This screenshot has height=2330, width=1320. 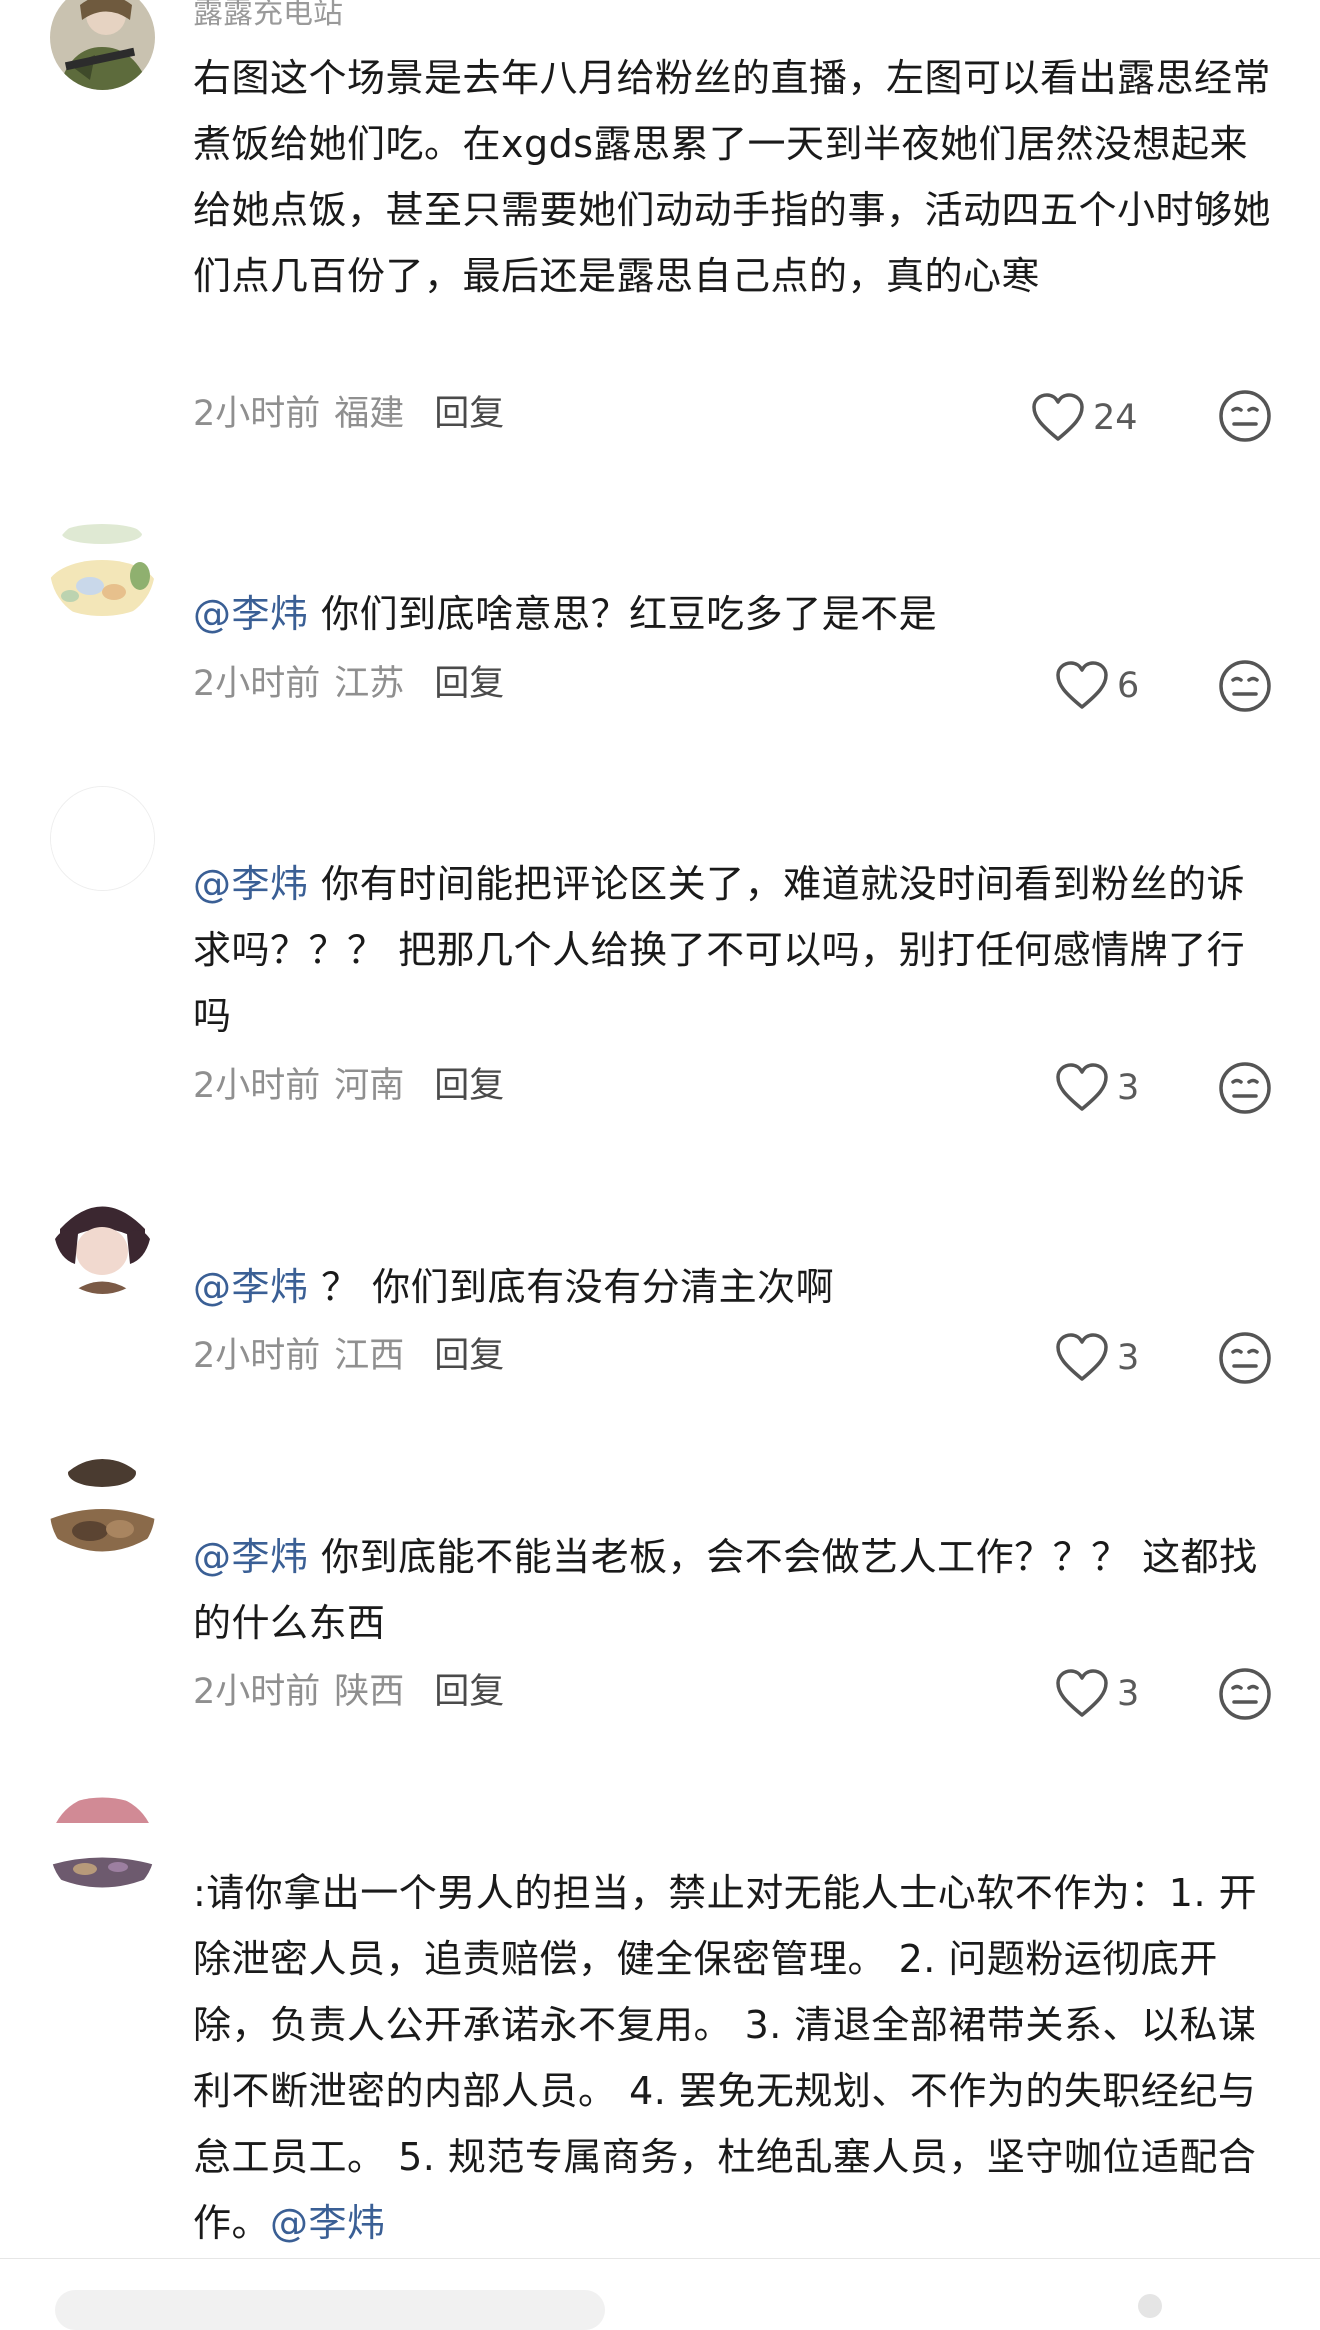 I want to click on comment-input-field, so click(x=330, y=2310).